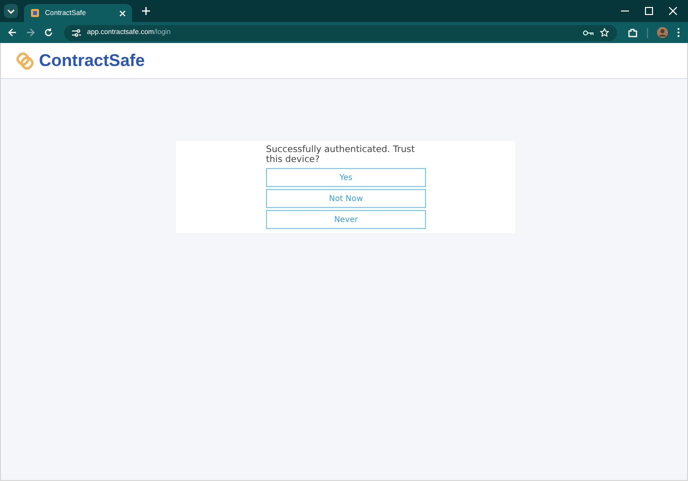 The height and width of the screenshot is (481, 688). Describe the element at coordinates (76, 32) in the screenshot. I see `site-settings-icon` at that location.